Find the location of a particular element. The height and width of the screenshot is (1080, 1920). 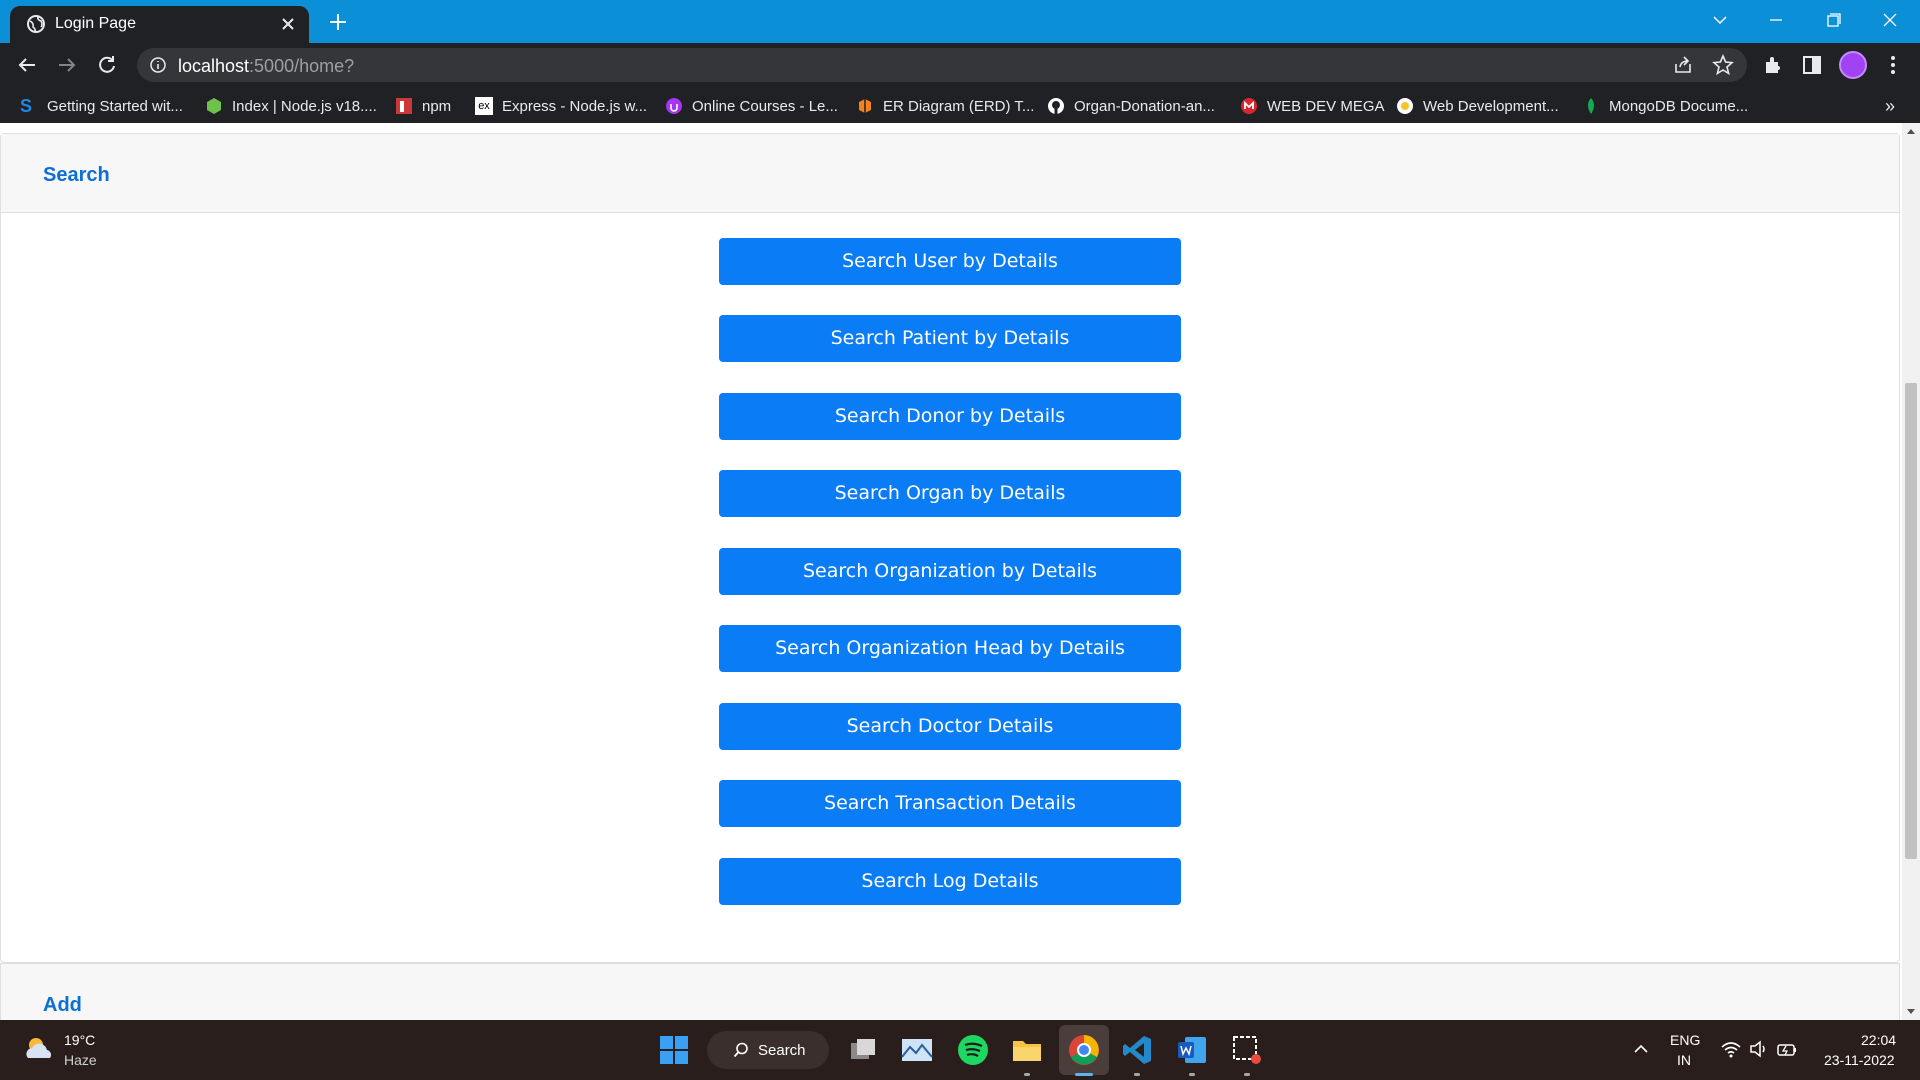

search-user-button: Search User by Details is located at coordinates (950, 261).